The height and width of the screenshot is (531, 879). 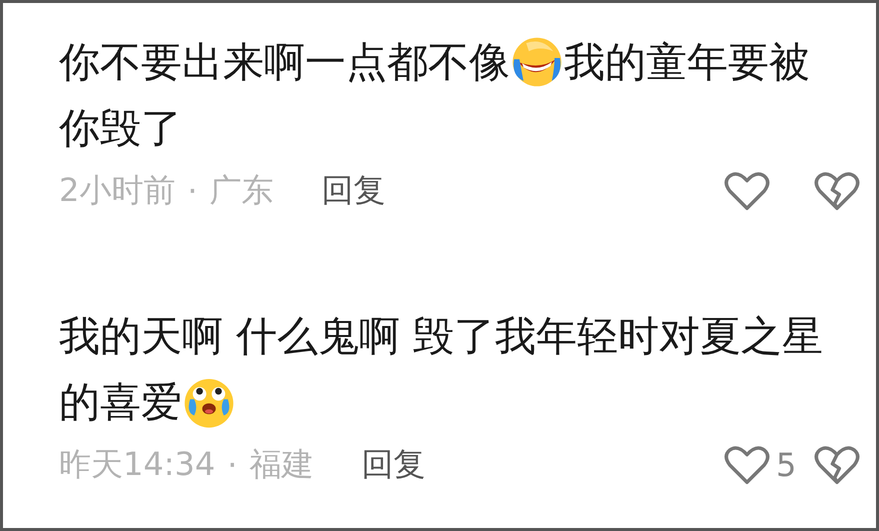 I want to click on comment-time: 昨天14:34, so click(x=137, y=464).